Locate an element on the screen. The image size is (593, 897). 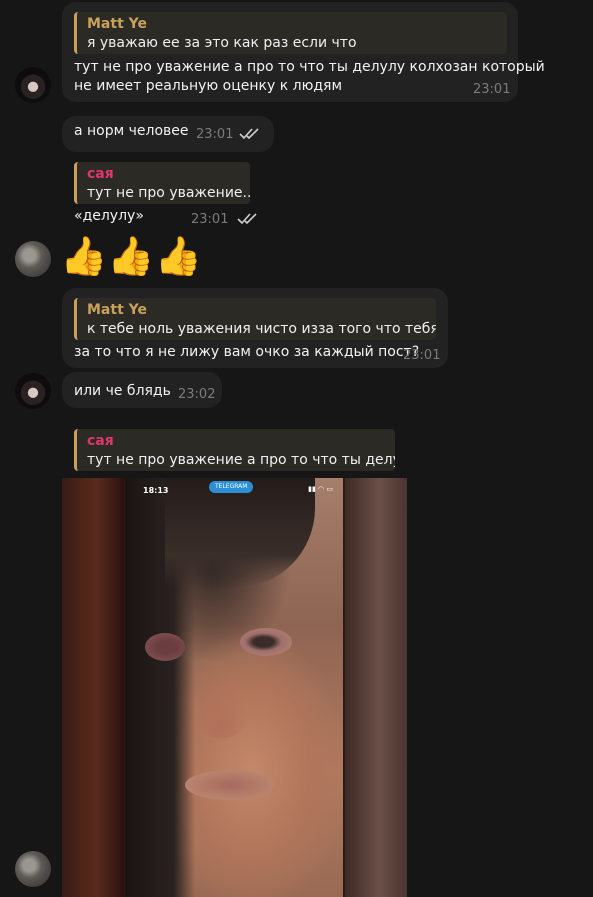
message-time: 23:02 is located at coordinates (197, 394).